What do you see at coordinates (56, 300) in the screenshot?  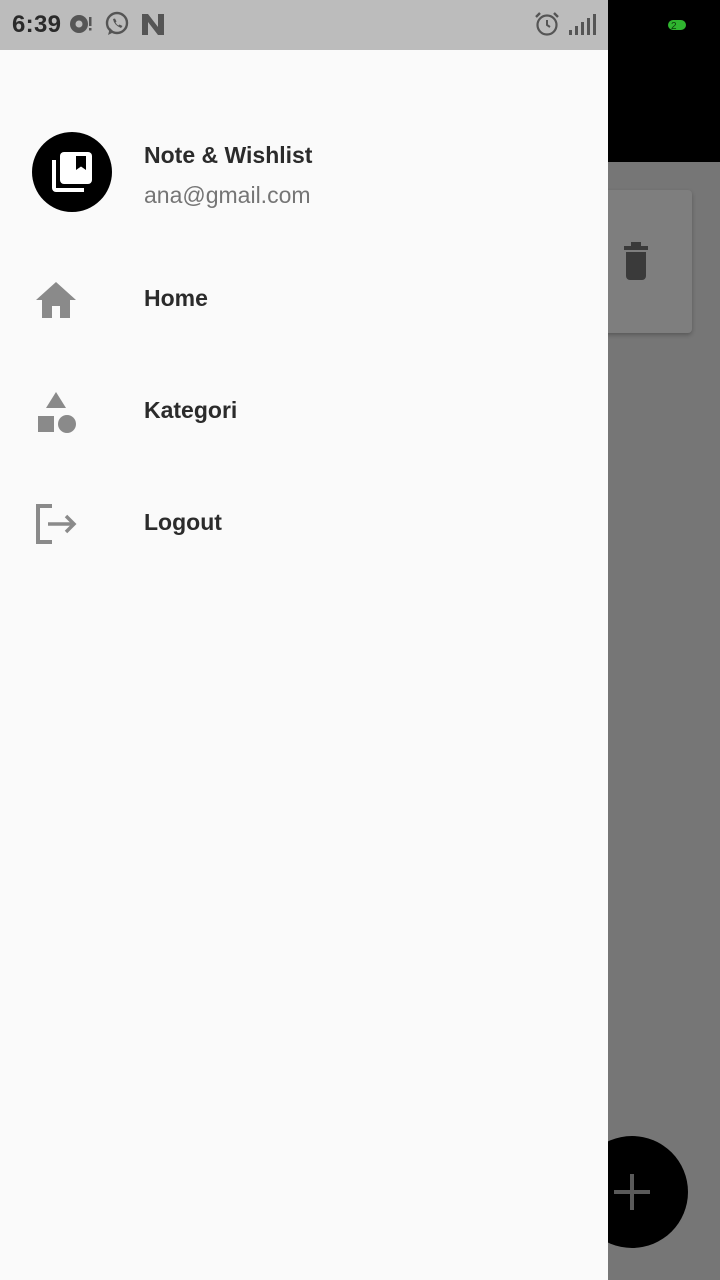 I see `home-icon` at bounding box center [56, 300].